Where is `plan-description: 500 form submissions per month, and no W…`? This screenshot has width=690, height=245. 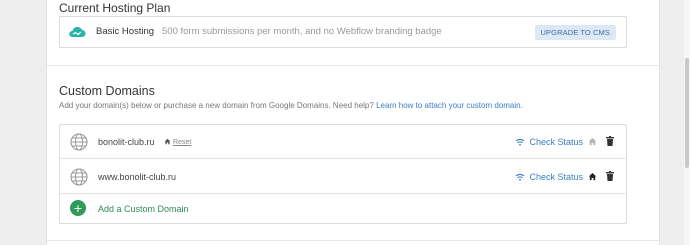
plan-description: 500 form submissions per month, and no W… is located at coordinates (302, 31).